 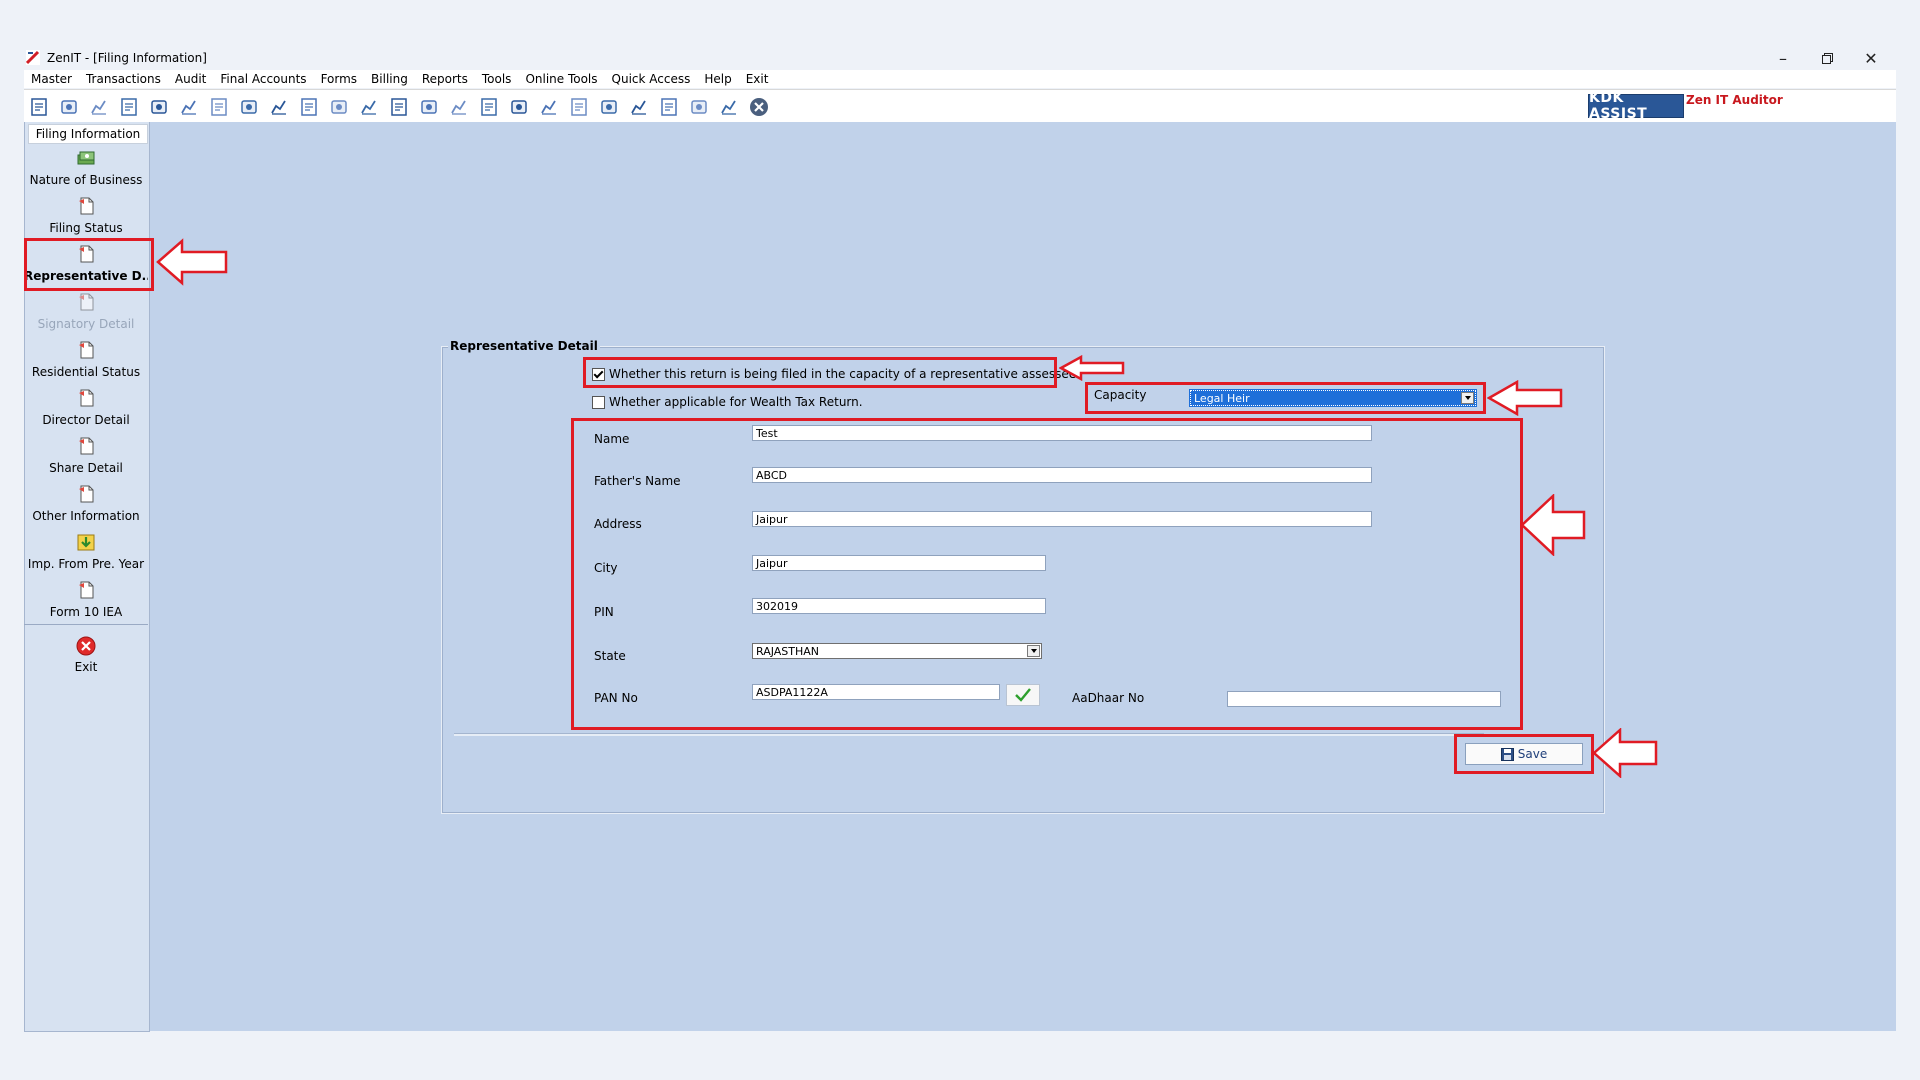 What do you see at coordinates (192, 262) in the screenshot?
I see `arrow-annotation-sidebar` at bounding box center [192, 262].